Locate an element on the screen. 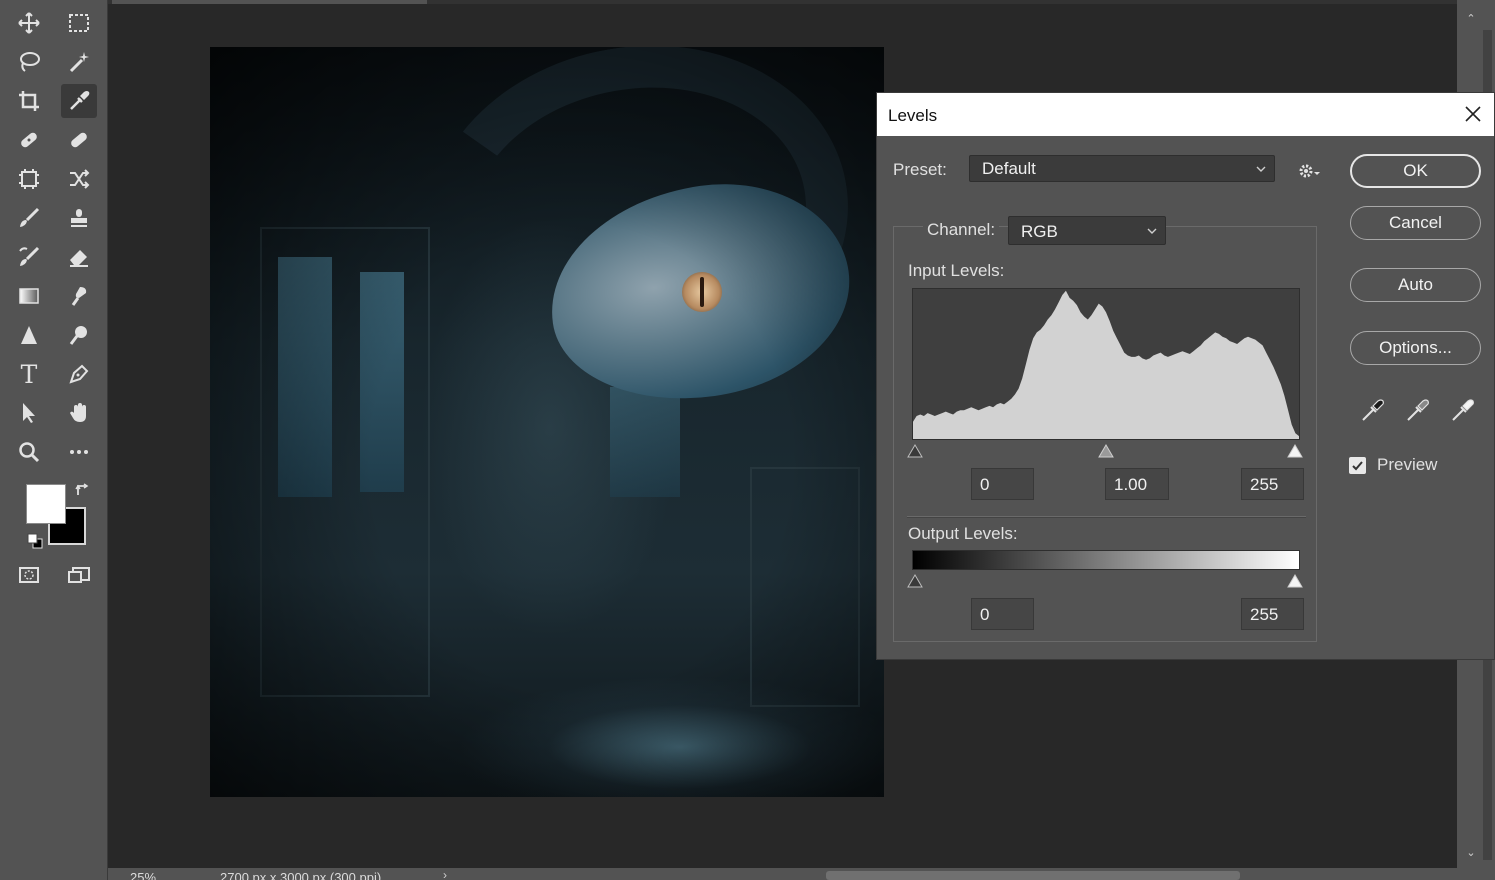 Image resolution: width=1495 pixels, height=880 pixels. magic-wand-tool is located at coordinates (79, 62).